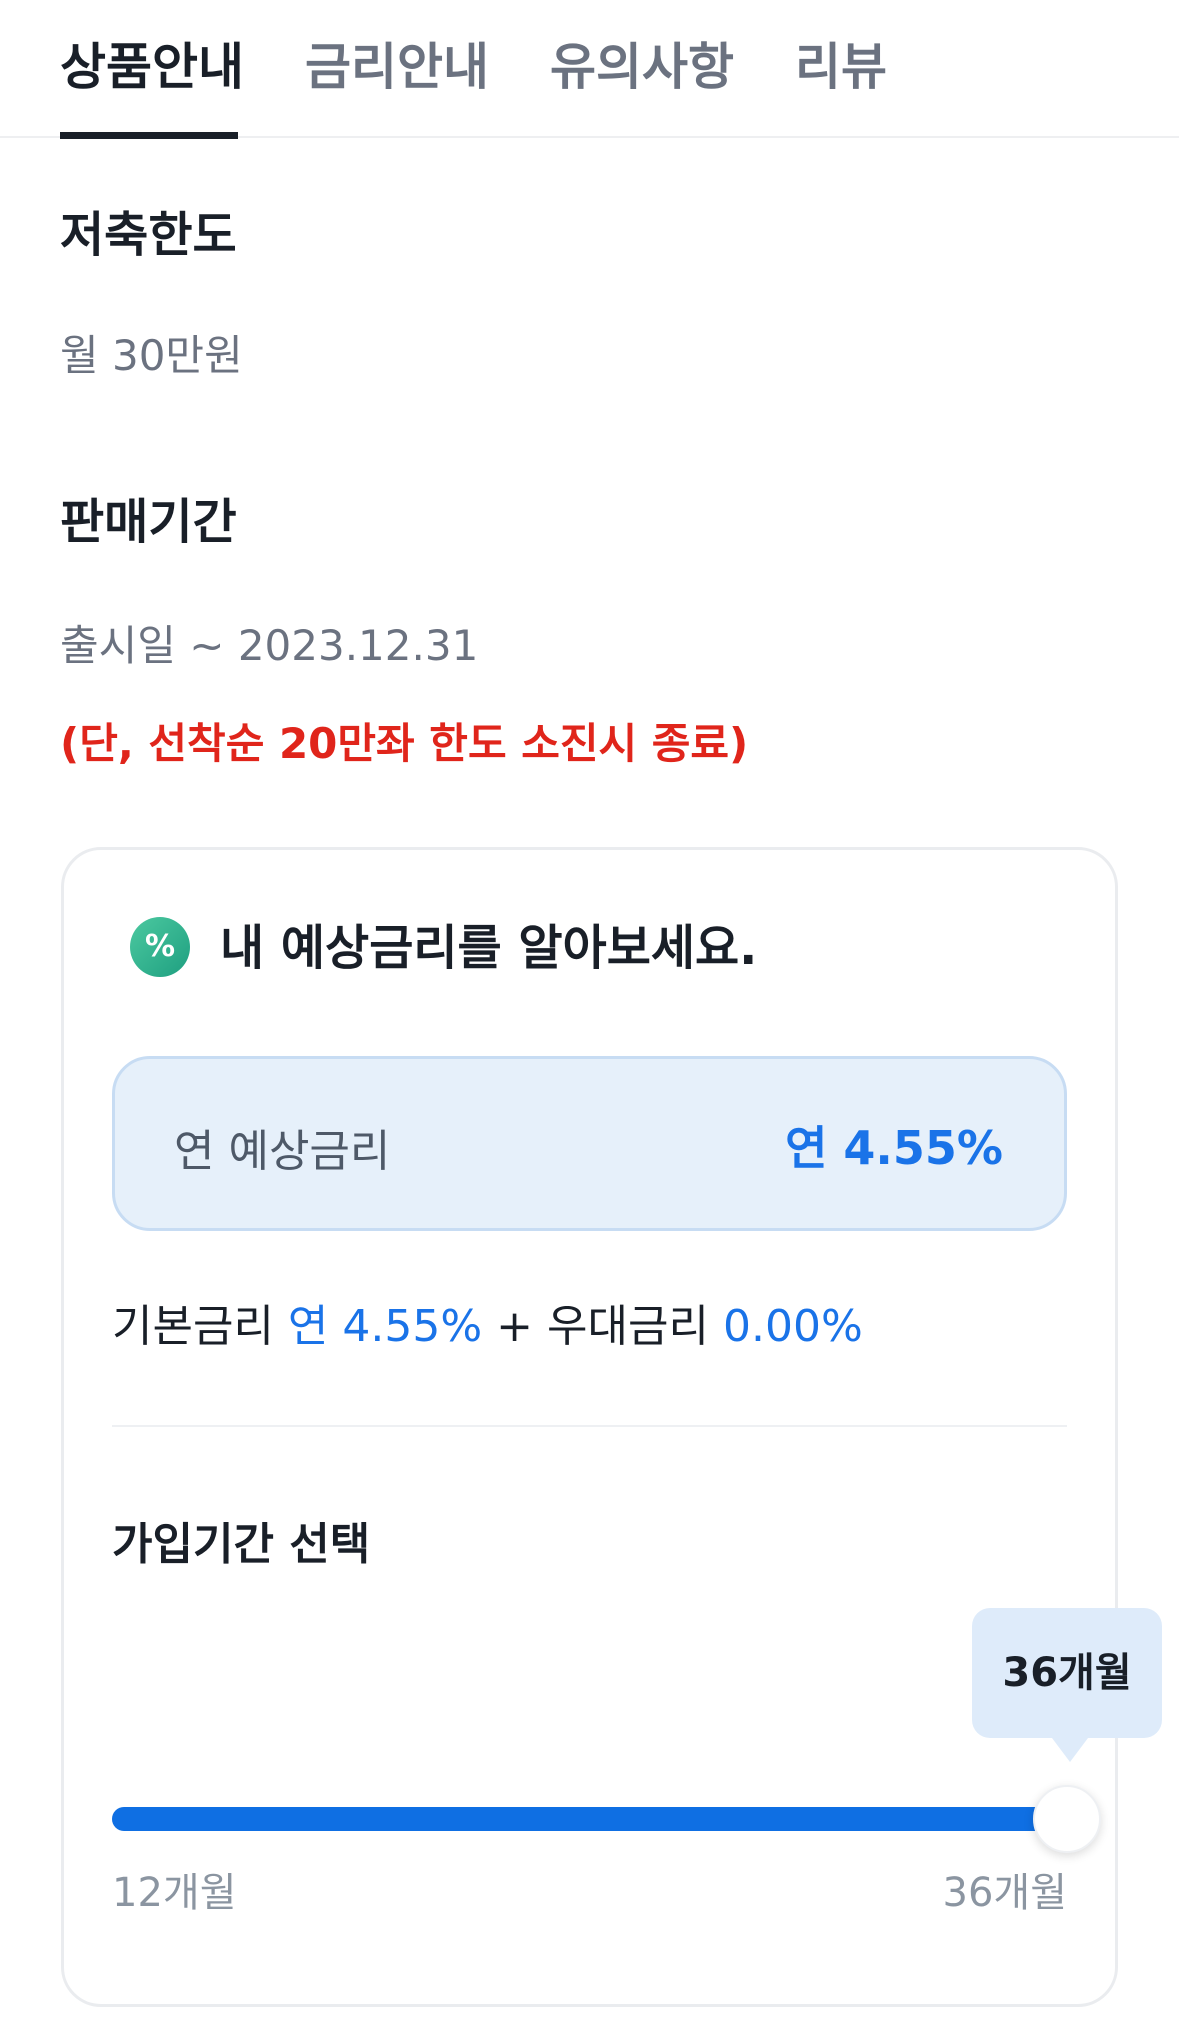 The height and width of the screenshot is (2019, 1179). I want to click on divider, so click(589, 1426).